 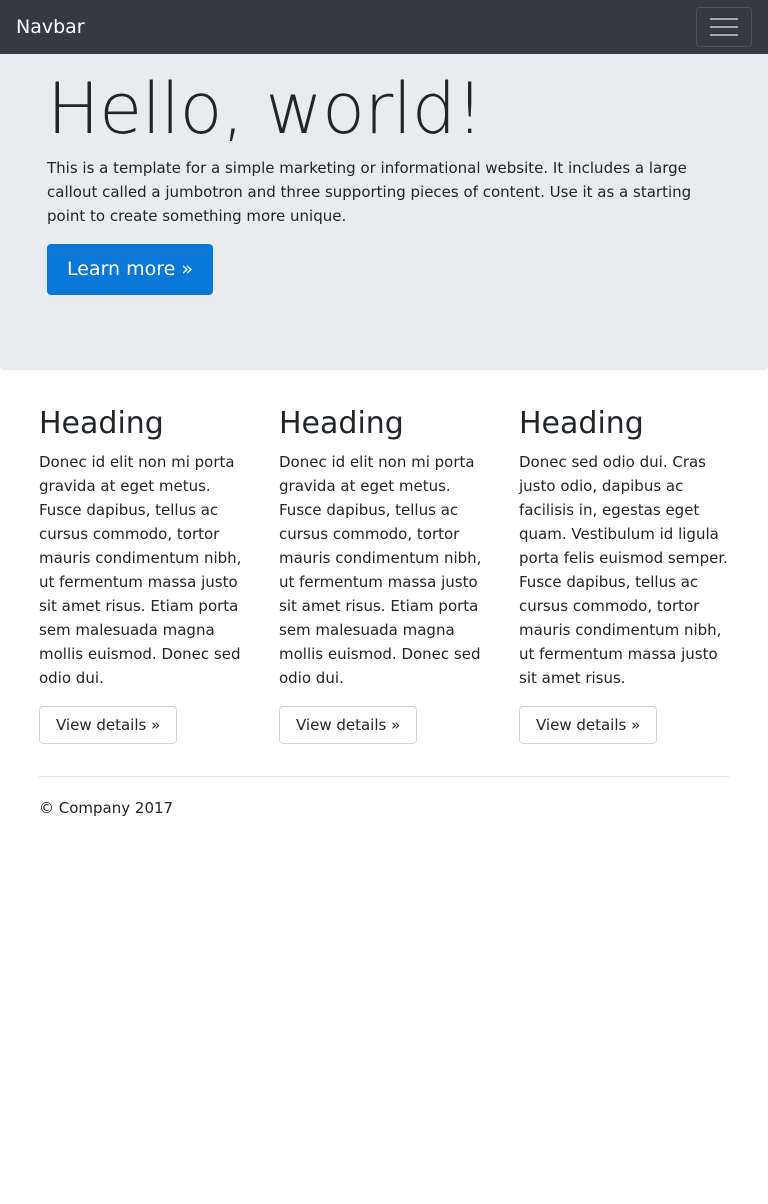 I want to click on footer-divider, so click(x=384, y=776).